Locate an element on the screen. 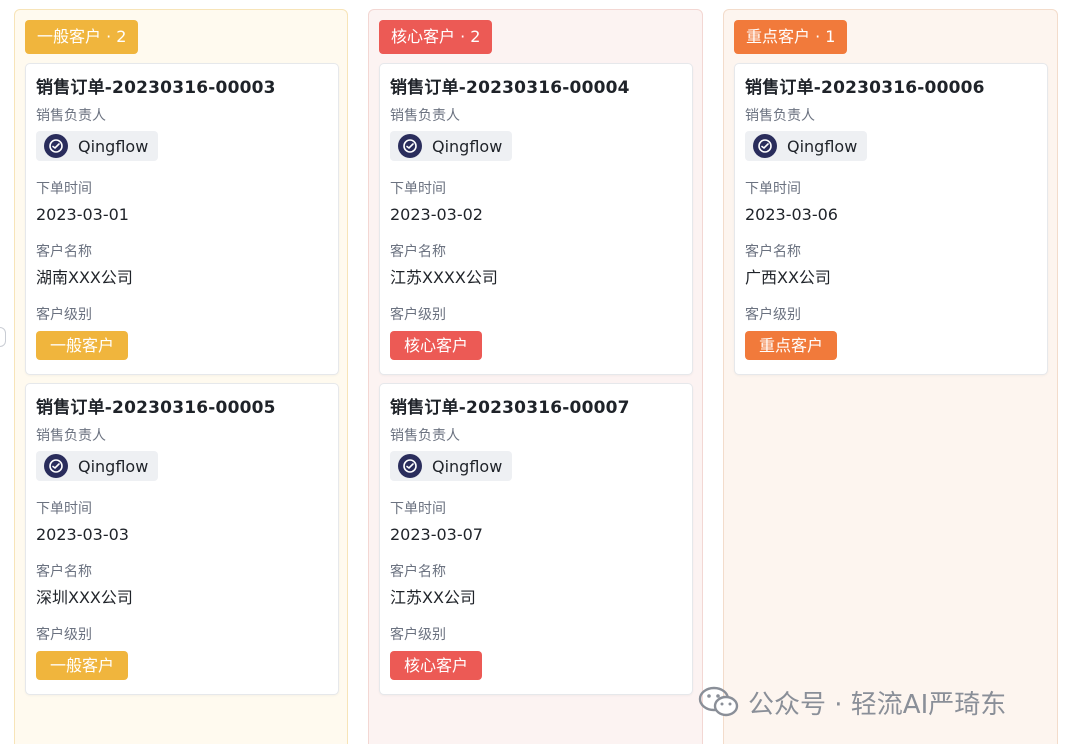 This screenshot has width=1080, height=744. watermark-text: 公众号 · 轻流AI严琦东 is located at coordinates (877, 704).